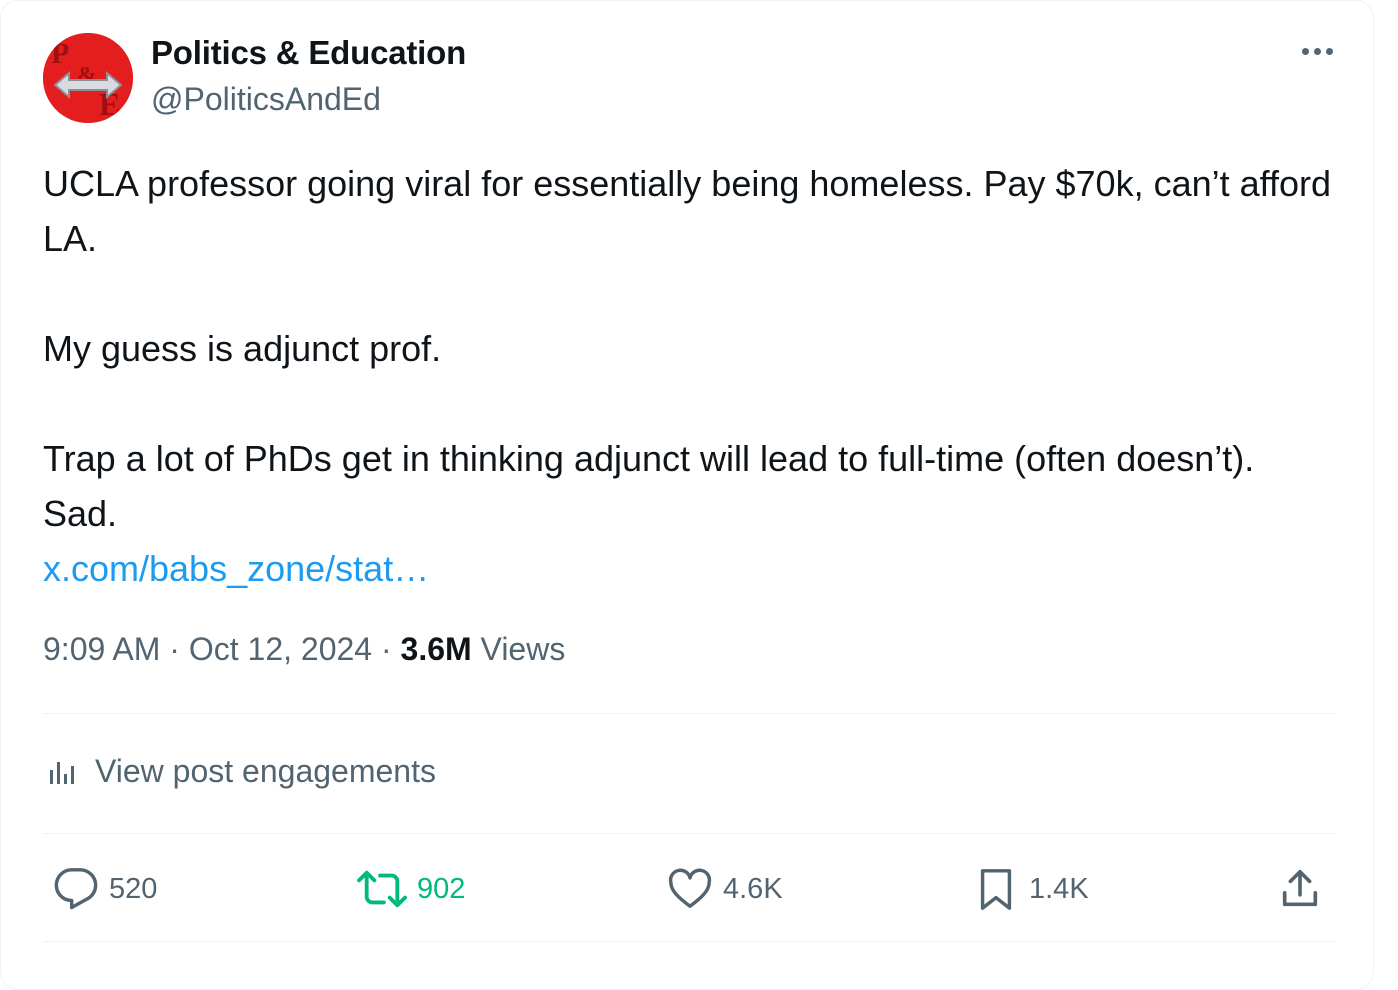 Image resolution: width=1398 pixels, height=990 pixels. Describe the element at coordinates (523, 649) in the screenshot. I see `views-label: Views` at that location.